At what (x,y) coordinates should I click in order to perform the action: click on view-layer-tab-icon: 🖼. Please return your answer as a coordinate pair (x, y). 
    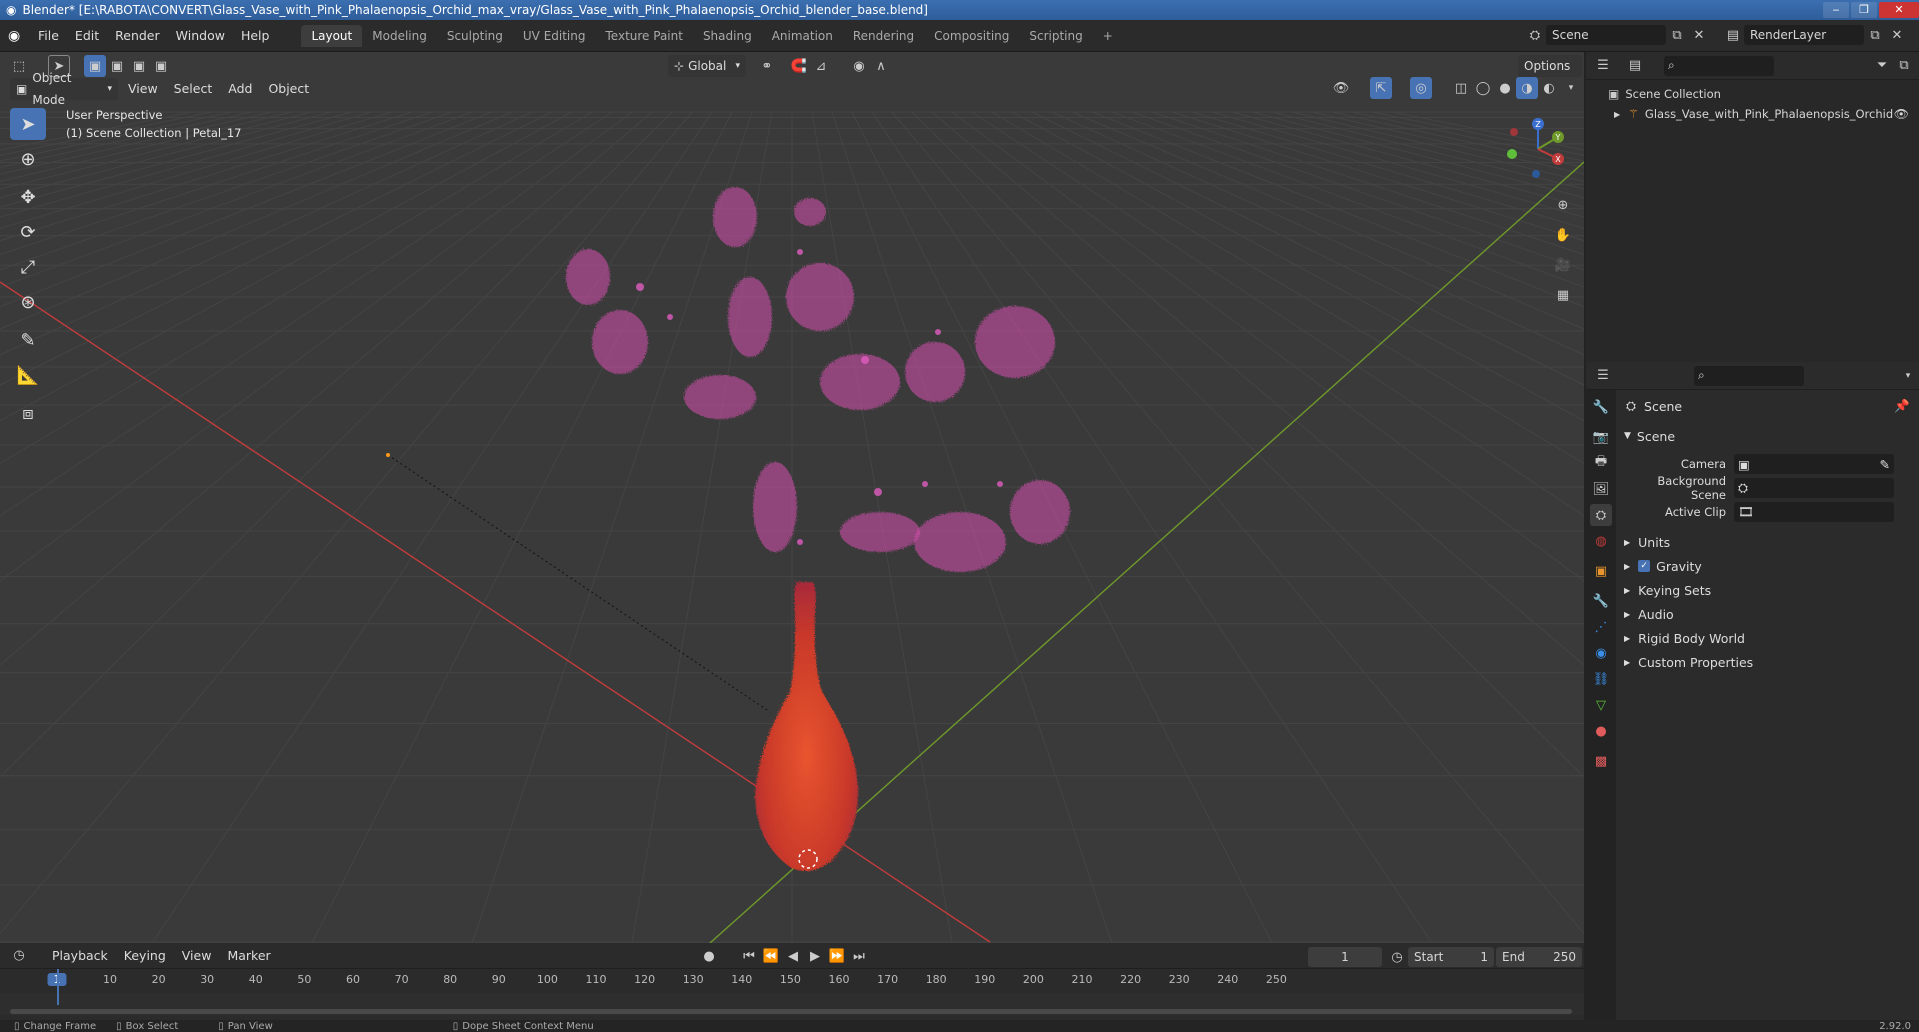
    Looking at the image, I should click on (1601, 489).